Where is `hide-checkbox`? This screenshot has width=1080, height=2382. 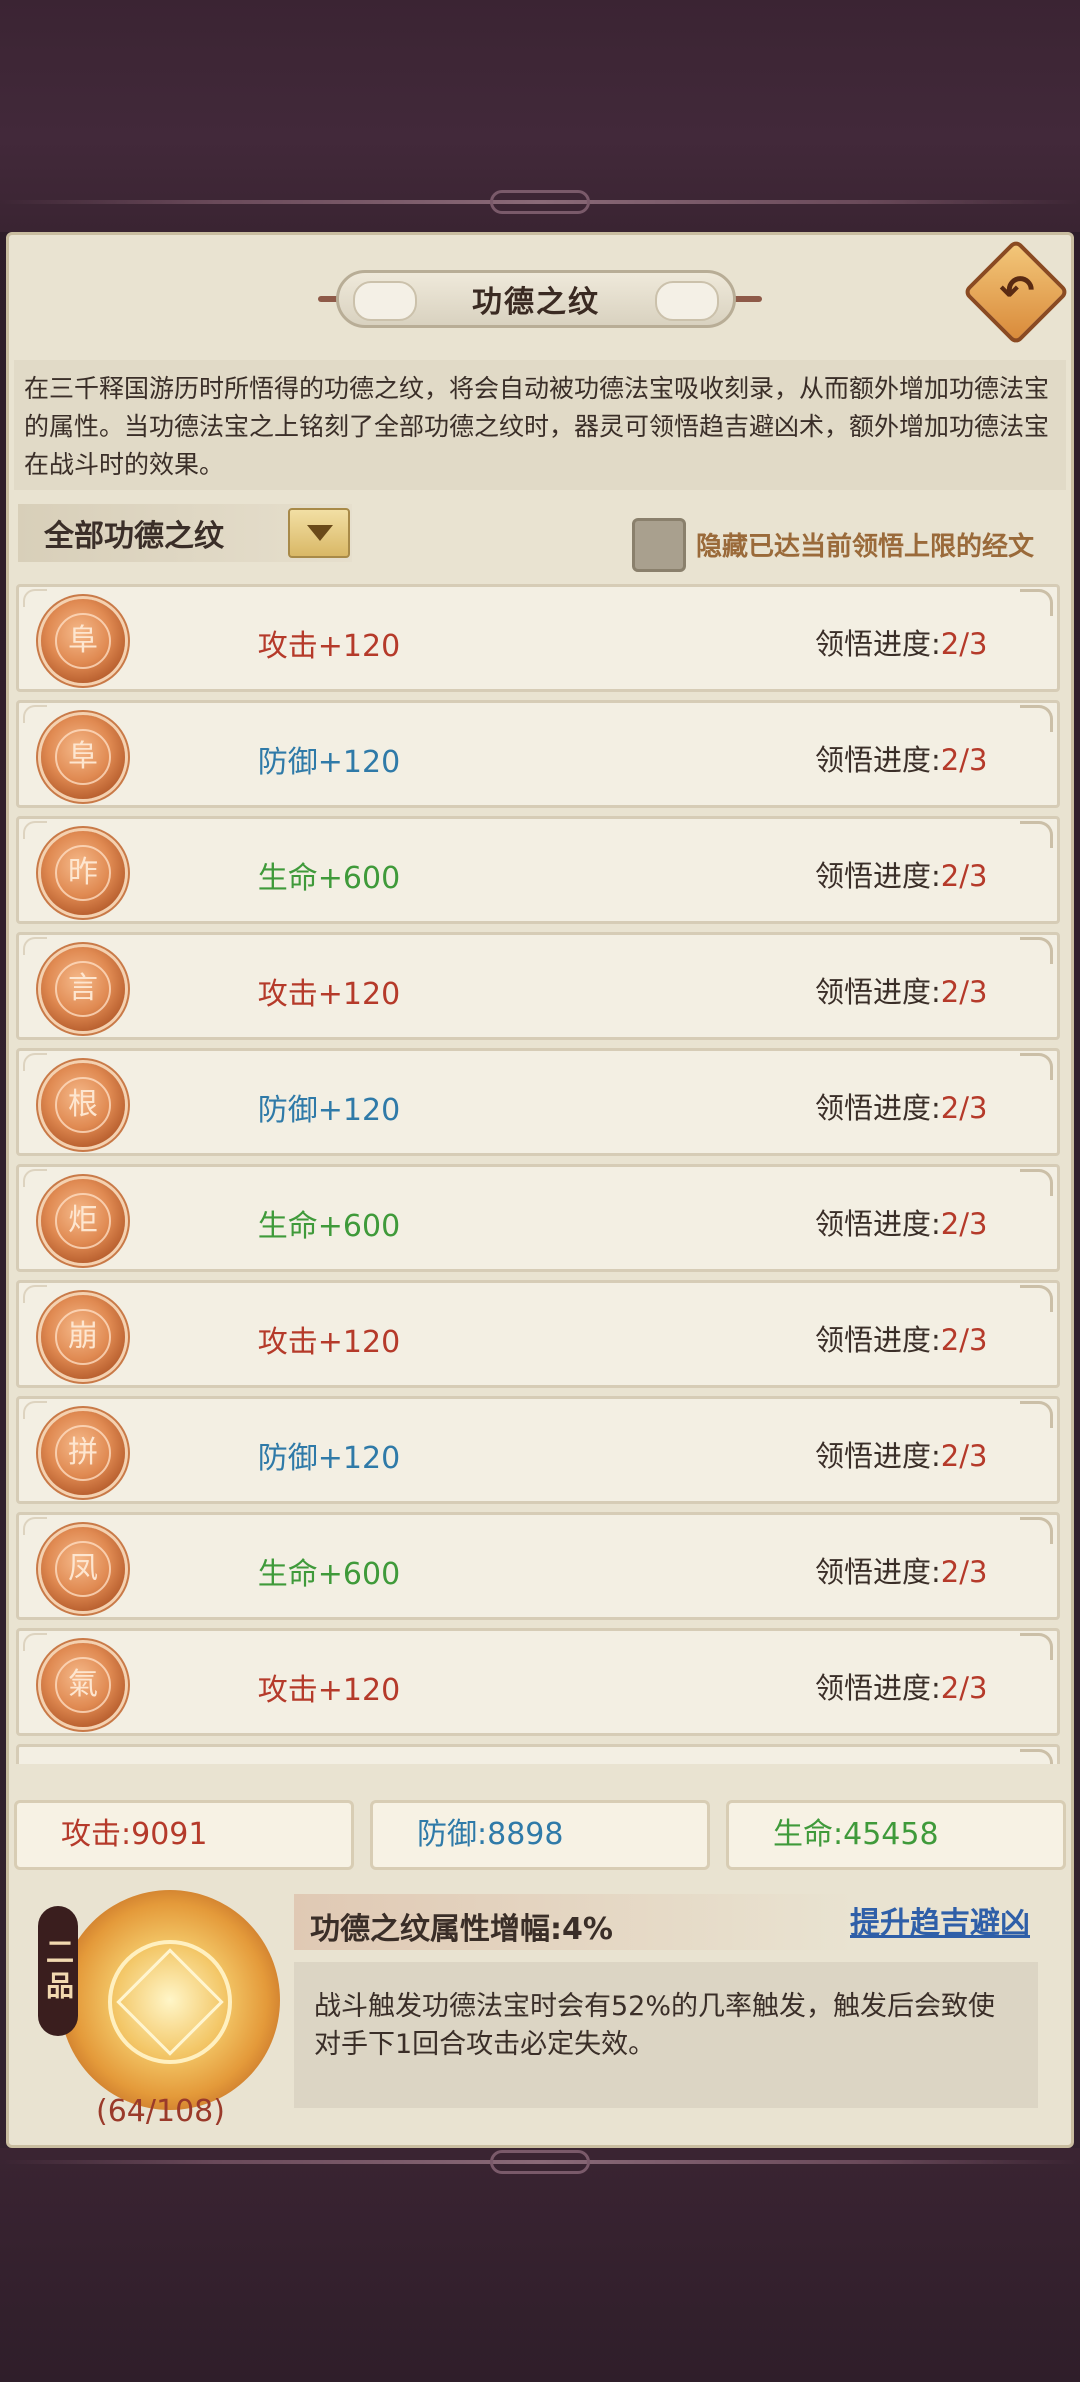
hide-checkbox is located at coordinates (659, 545).